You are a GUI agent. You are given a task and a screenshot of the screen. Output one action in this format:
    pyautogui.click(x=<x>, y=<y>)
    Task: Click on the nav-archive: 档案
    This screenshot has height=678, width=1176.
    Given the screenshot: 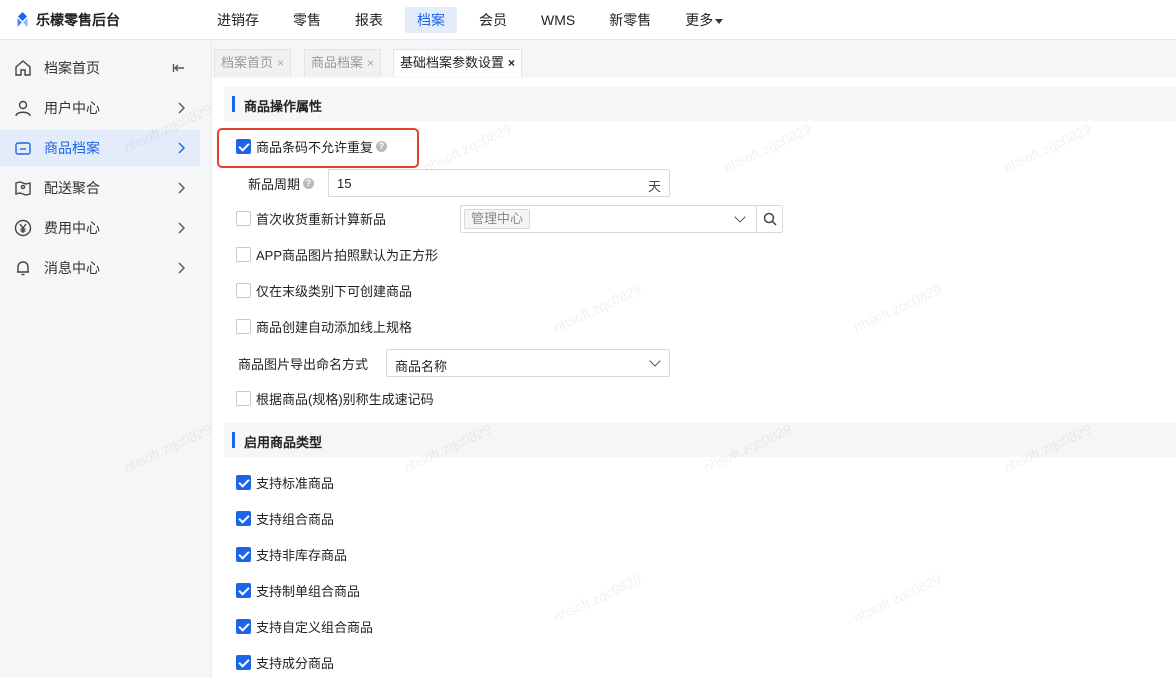 What is the action you would take?
    pyautogui.click(x=431, y=20)
    